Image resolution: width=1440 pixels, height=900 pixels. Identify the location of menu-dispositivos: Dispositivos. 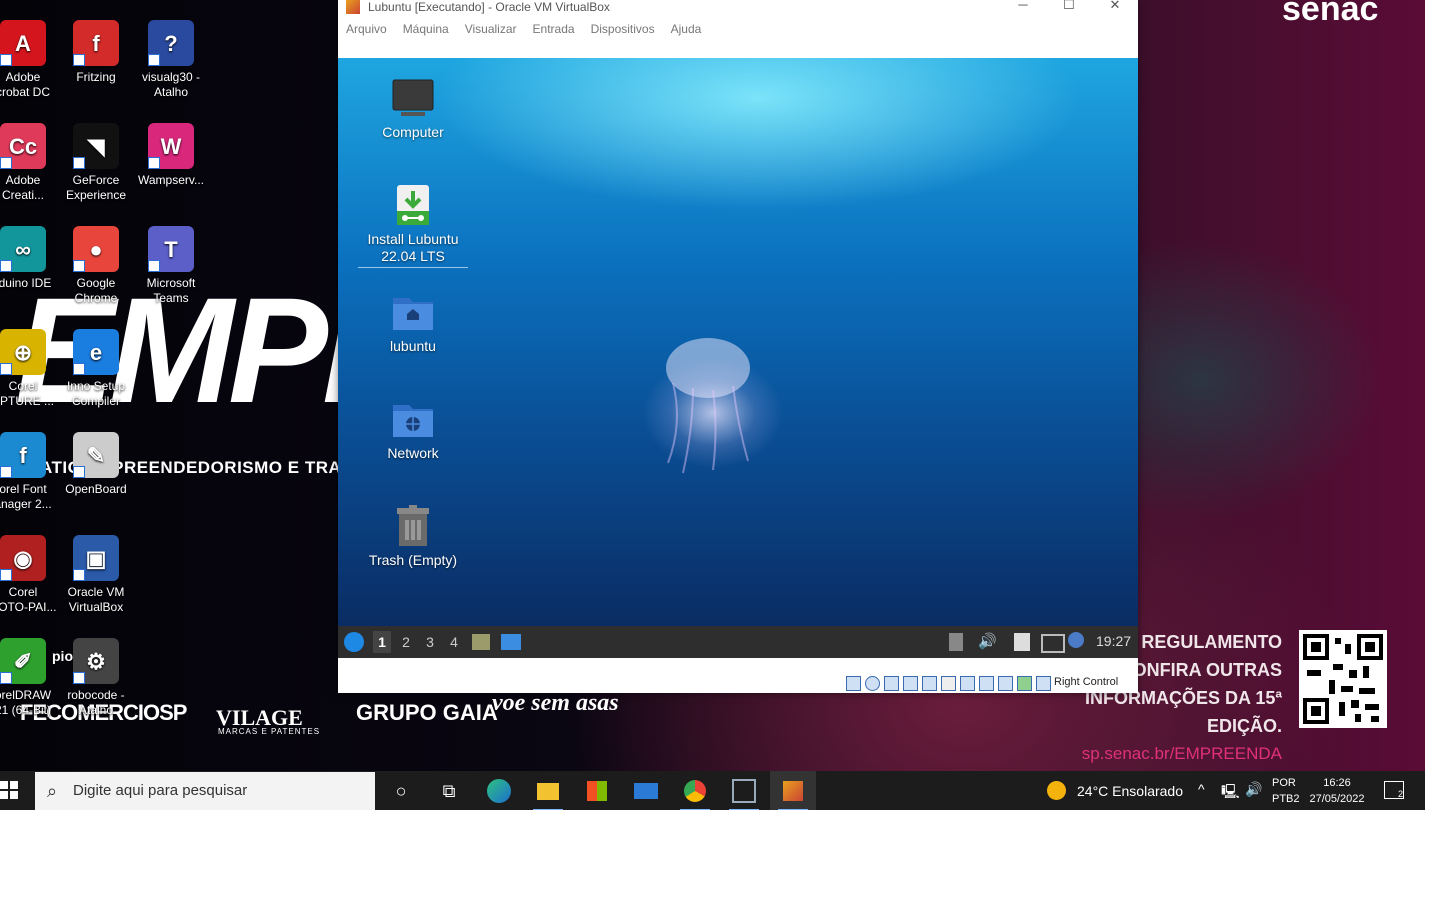
(623, 29).